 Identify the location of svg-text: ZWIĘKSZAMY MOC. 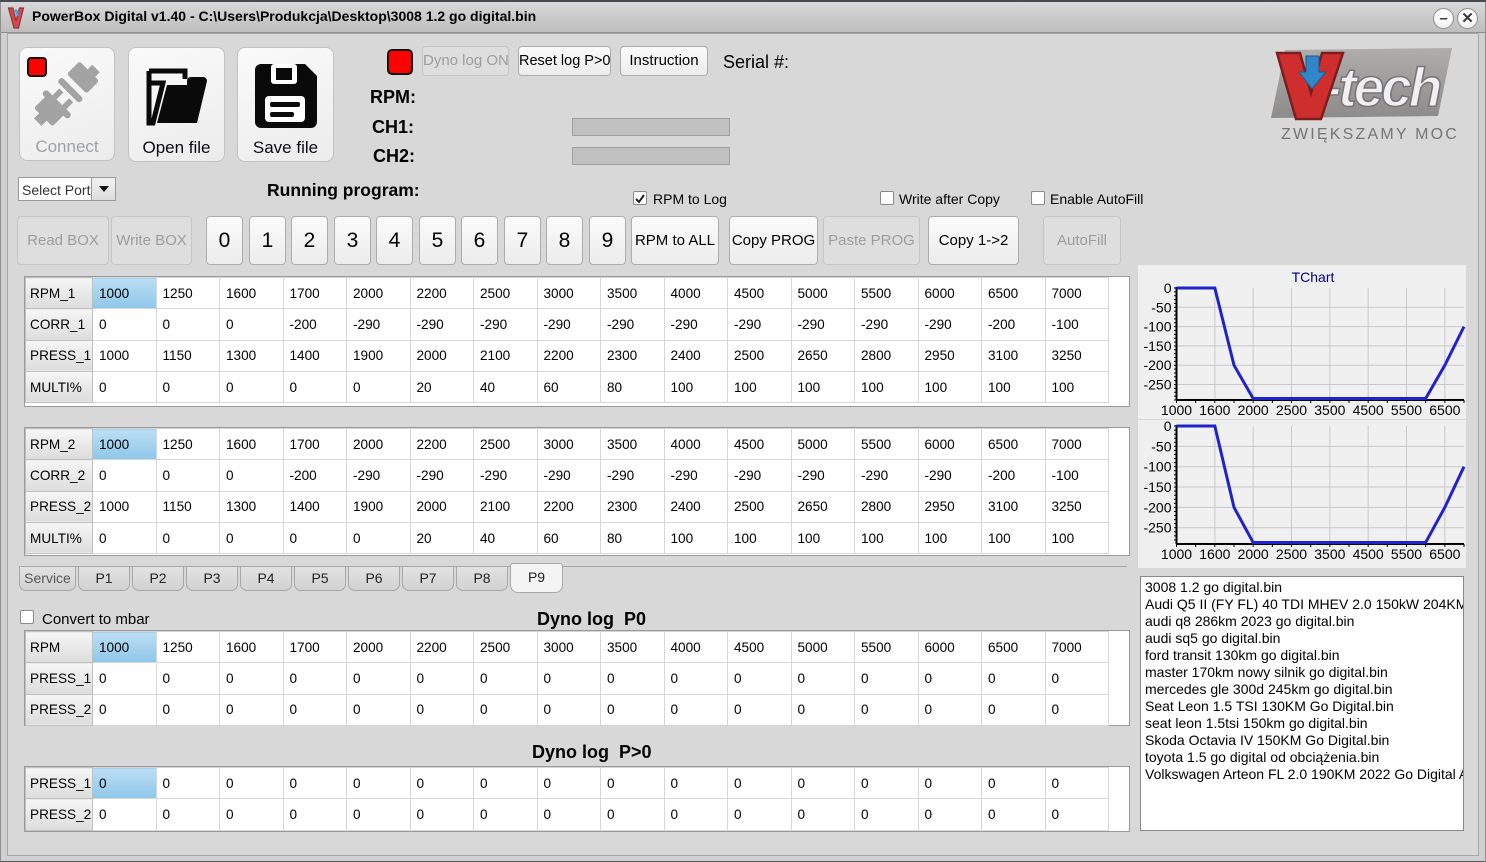
(1370, 134).